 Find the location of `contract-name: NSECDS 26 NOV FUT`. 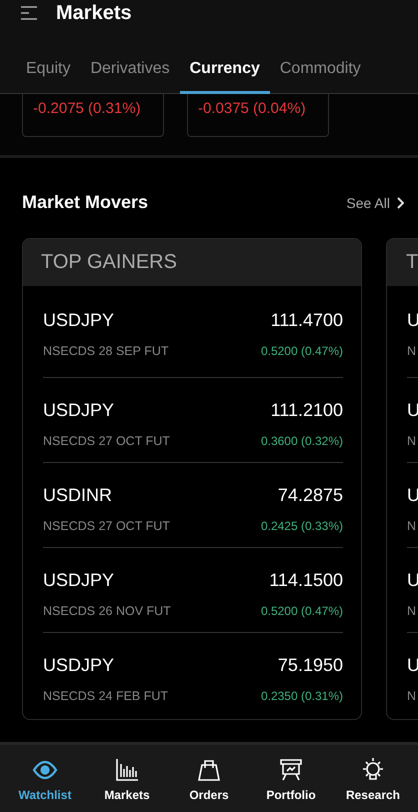

contract-name: NSECDS 26 NOV FUT is located at coordinates (107, 611).